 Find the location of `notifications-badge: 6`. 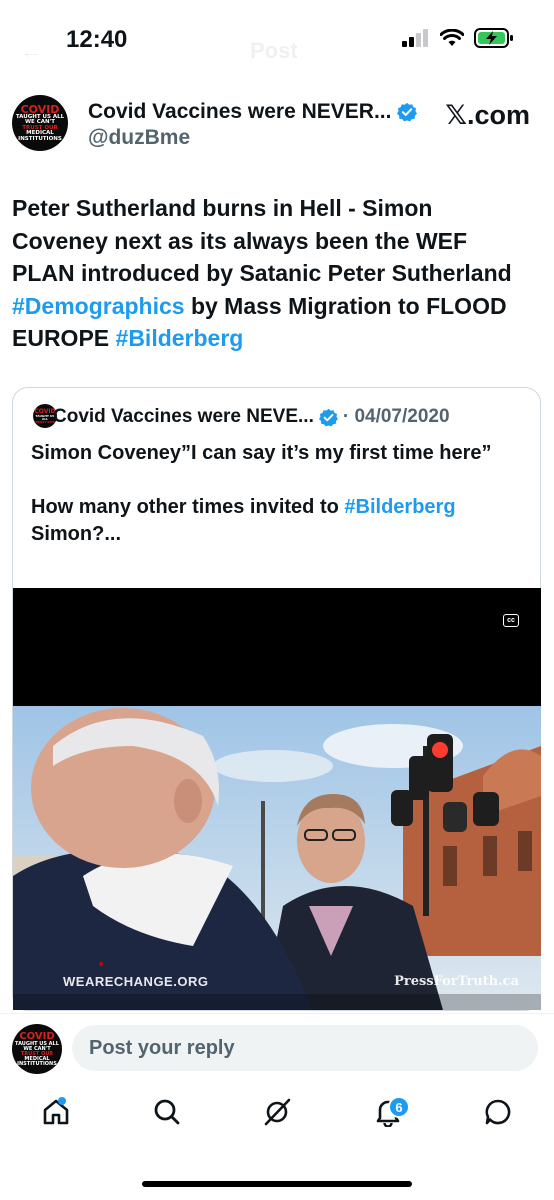

notifications-badge: 6 is located at coordinates (399, 1107).